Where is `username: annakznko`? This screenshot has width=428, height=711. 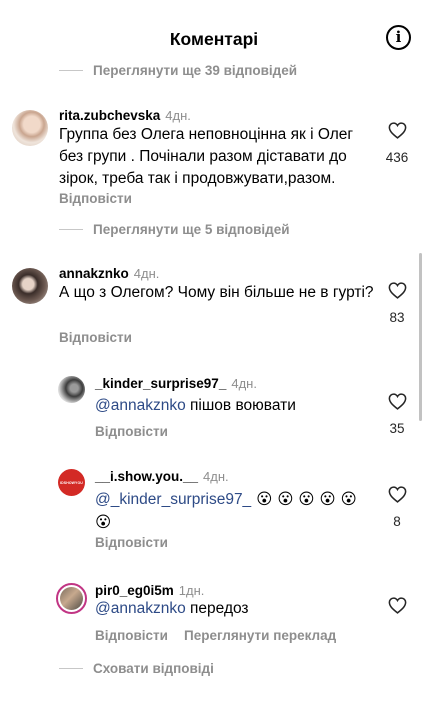 username: annakznko is located at coordinates (94, 273).